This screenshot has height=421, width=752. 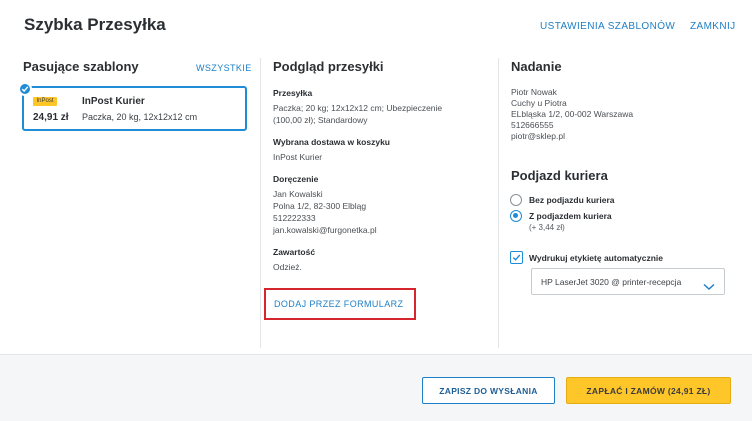 What do you see at coordinates (572, 200) in the screenshot?
I see `radio-label: Bez podjazdu kuriera` at bounding box center [572, 200].